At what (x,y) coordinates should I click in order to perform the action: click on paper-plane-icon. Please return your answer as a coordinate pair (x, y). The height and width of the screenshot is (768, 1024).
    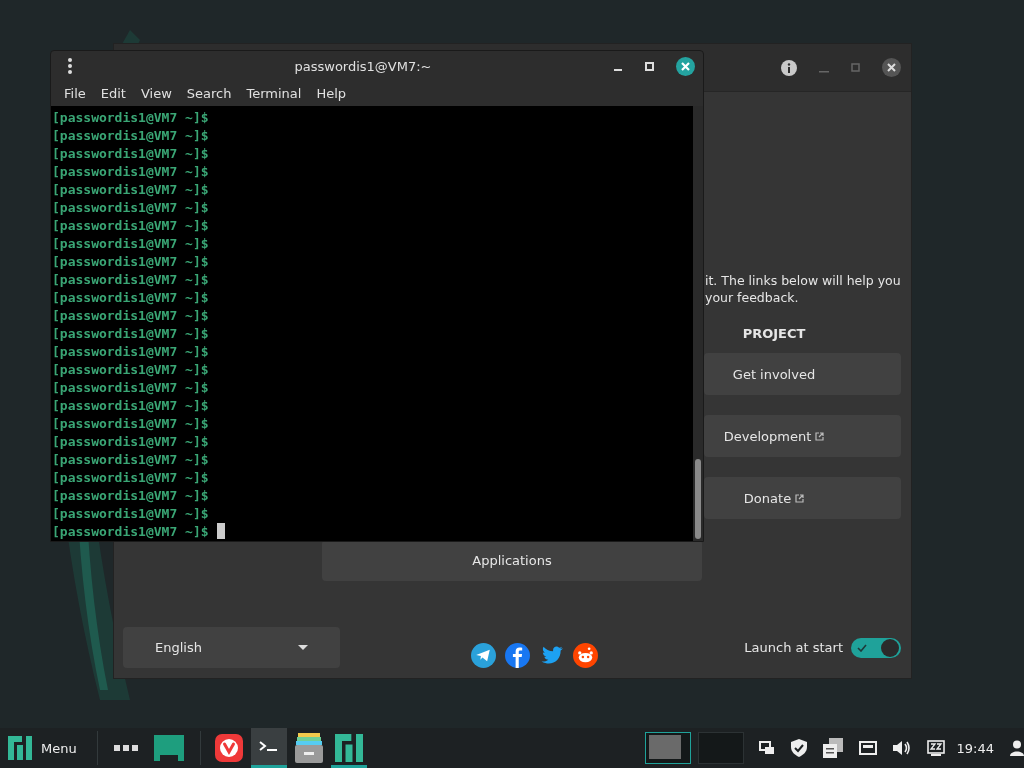
    Looking at the image, I should click on (483, 655).